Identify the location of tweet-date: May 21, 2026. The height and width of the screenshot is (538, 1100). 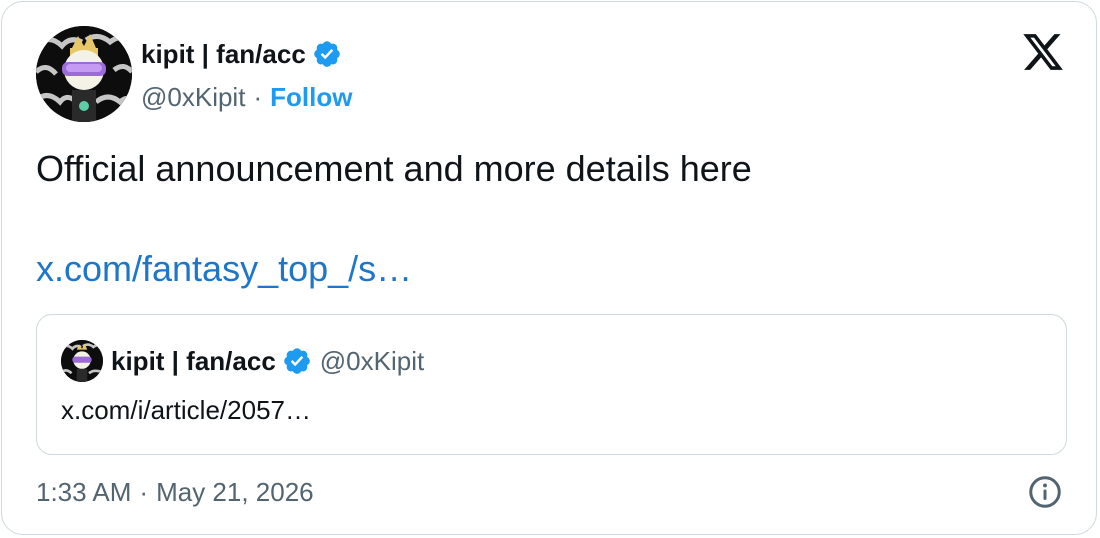
(235, 492).